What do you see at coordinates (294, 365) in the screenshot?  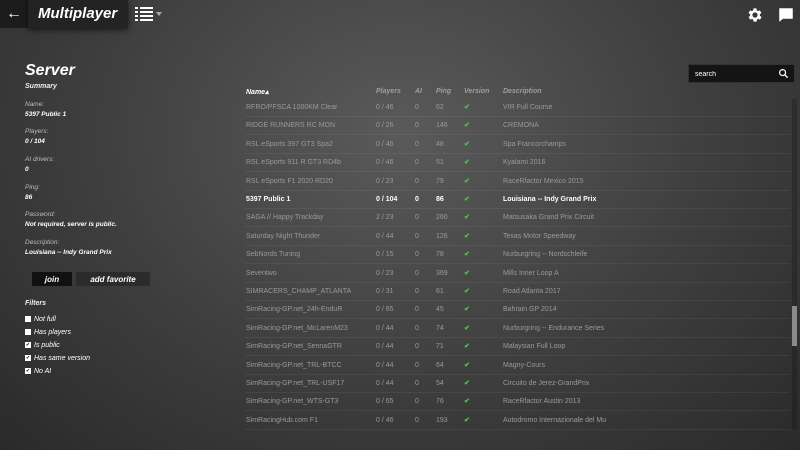 I see `server-name-cell: SimRacing-GP.net_TRL-BTCC` at bounding box center [294, 365].